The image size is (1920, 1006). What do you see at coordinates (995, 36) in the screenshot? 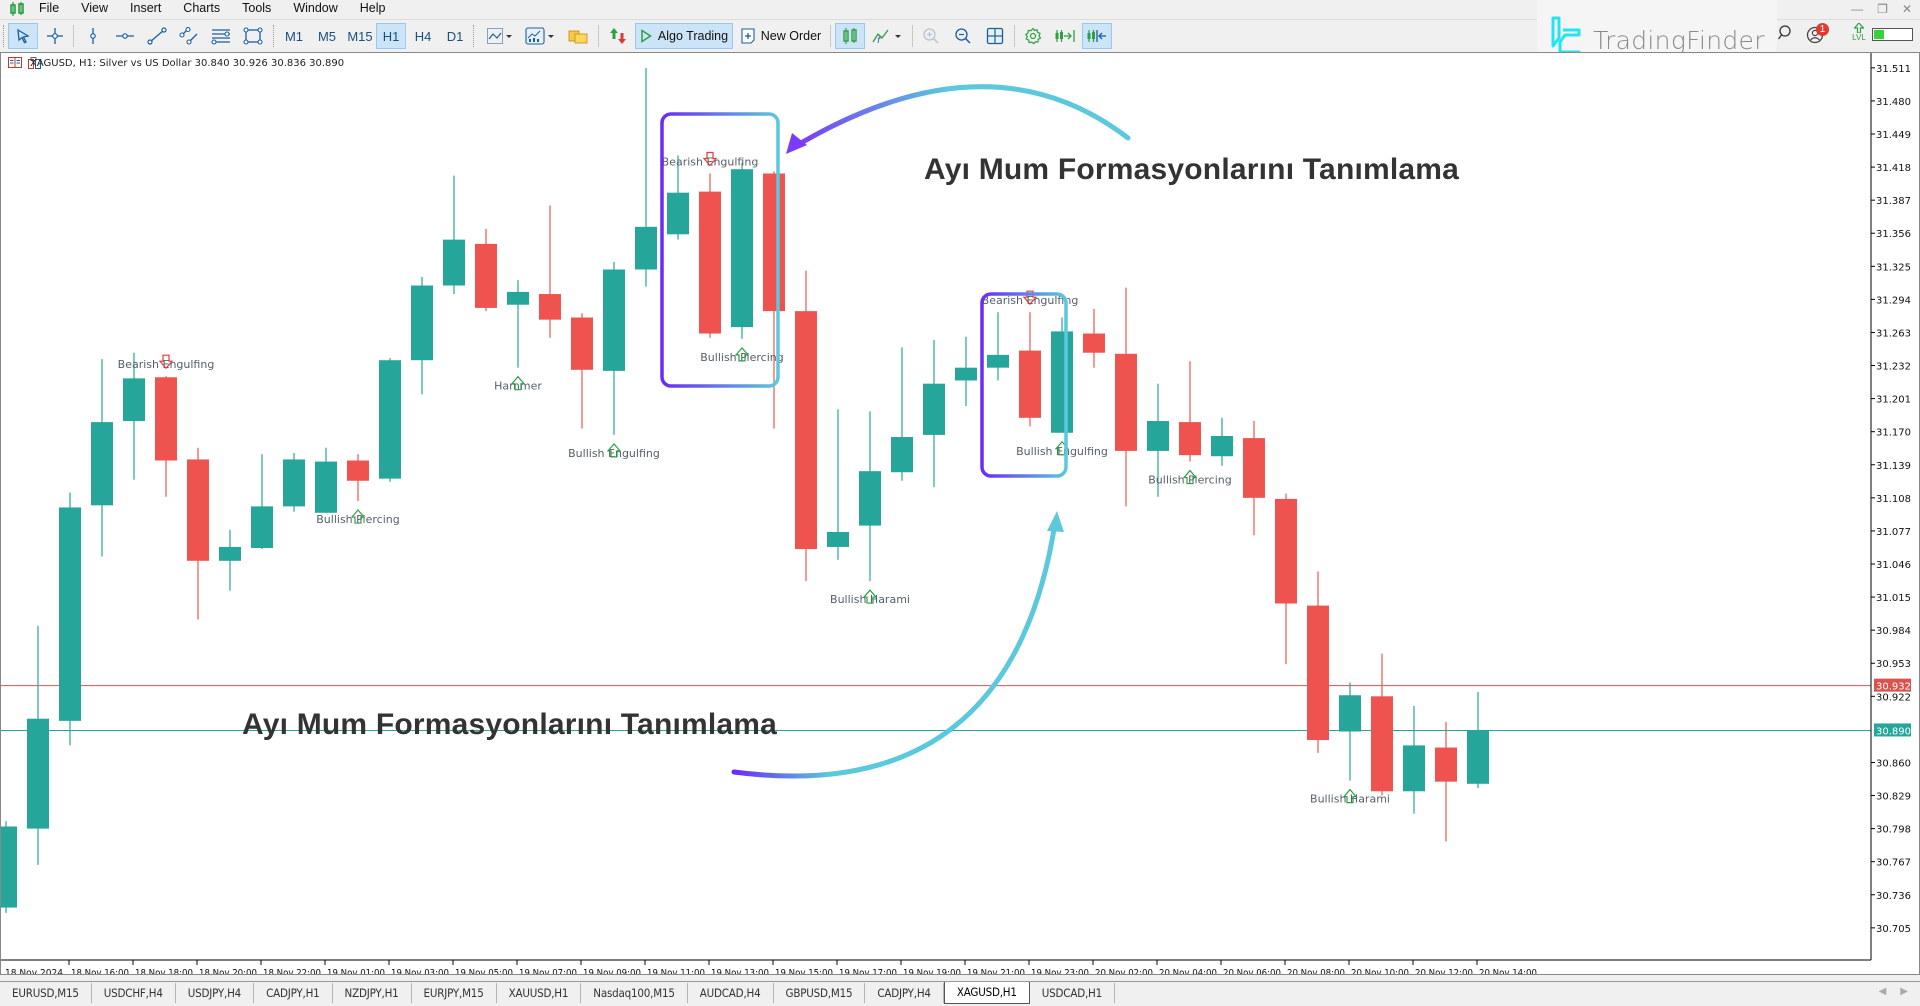
I see `tile-windows-button` at bounding box center [995, 36].